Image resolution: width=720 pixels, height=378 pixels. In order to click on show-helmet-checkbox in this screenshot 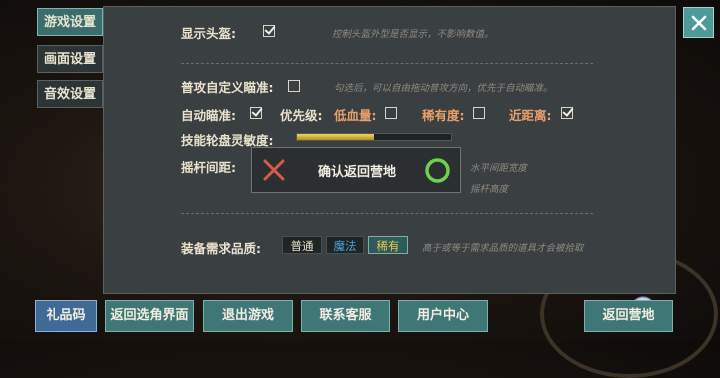, I will do `click(269, 31)`.